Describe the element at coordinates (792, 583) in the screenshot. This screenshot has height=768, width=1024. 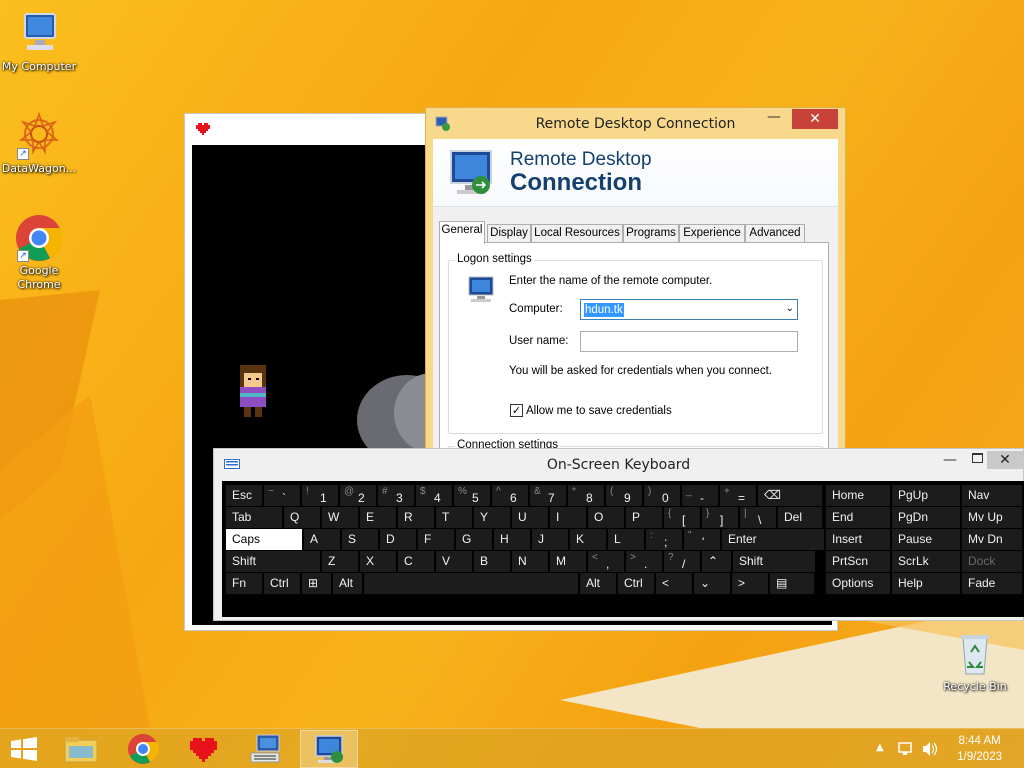
I see `osk-key: ▤` at that location.